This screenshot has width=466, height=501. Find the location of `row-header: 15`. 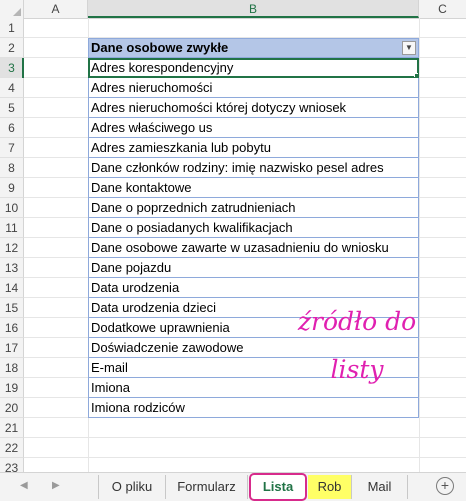

row-header: 15 is located at coordinates (12, 308).